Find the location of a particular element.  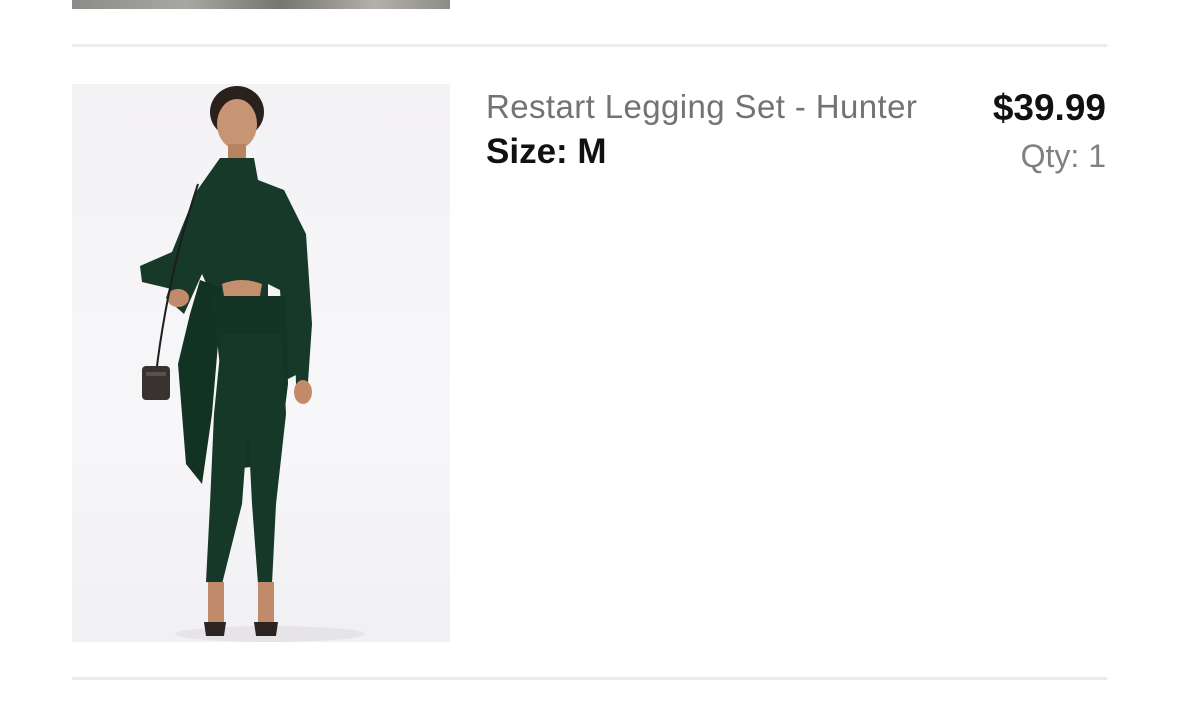

quantity-info: Qty: 1 is located at coordinates (1063, 156).